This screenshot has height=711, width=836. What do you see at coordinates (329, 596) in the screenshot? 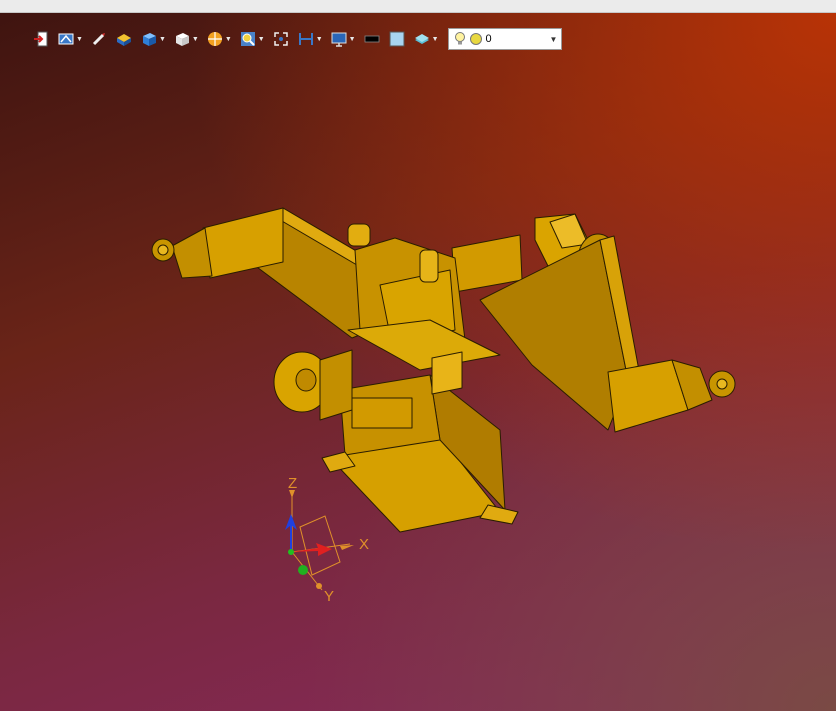
I see `triad-y-label: Y` at bounding box center [329, 596].